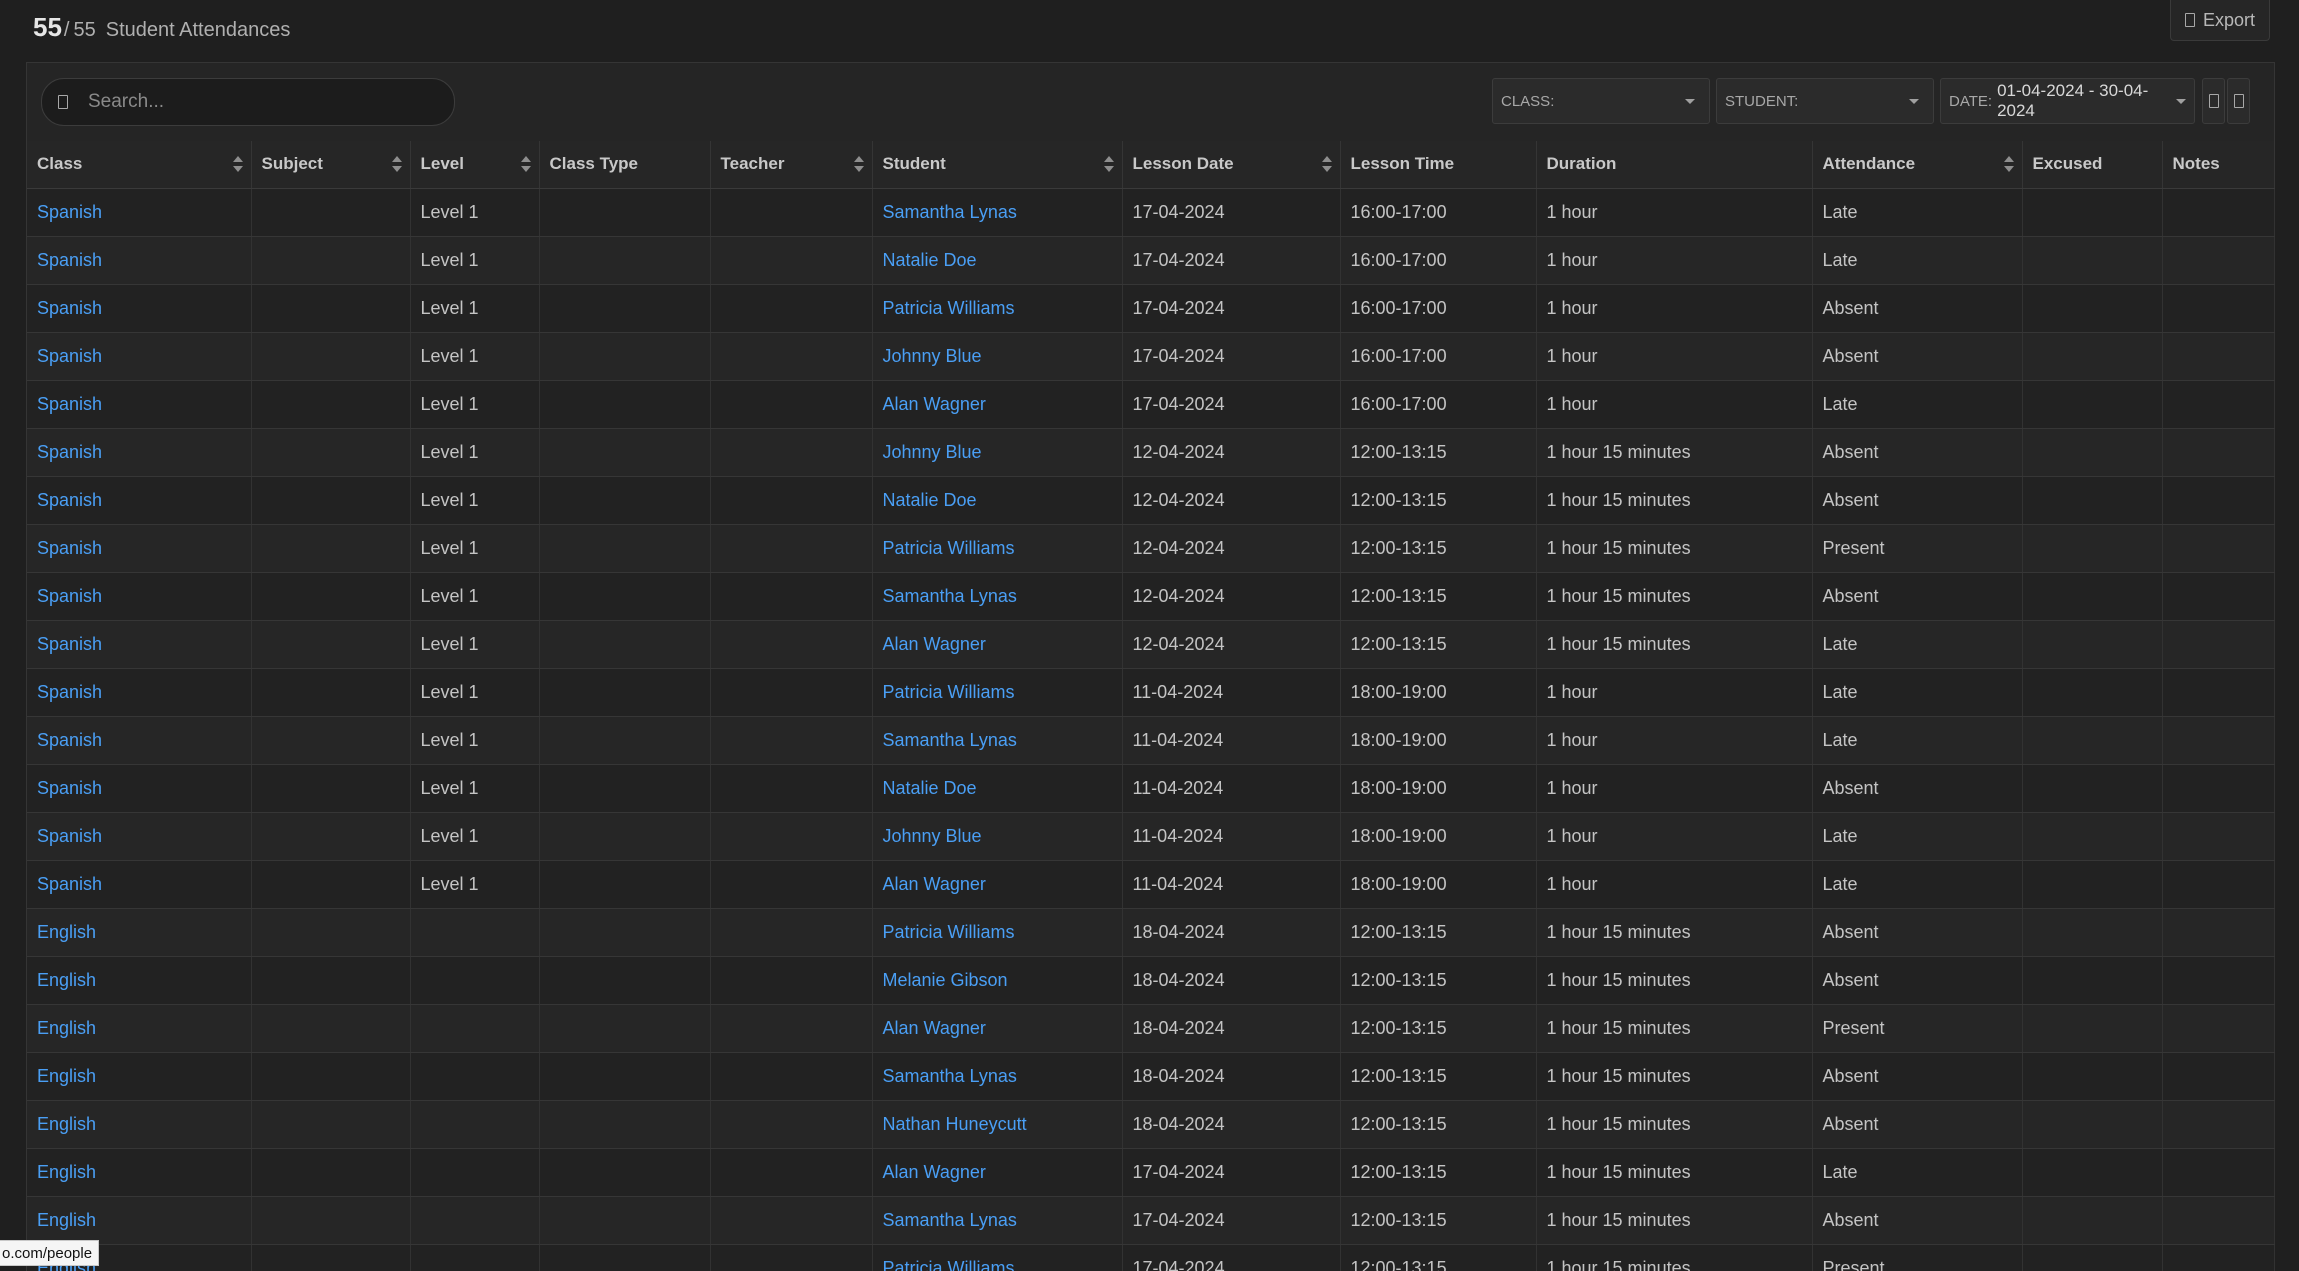  What do you see at coordinates (475, 165) in the screenshot?
I see `column-header-level: Level` at bounding box center [475, 165].